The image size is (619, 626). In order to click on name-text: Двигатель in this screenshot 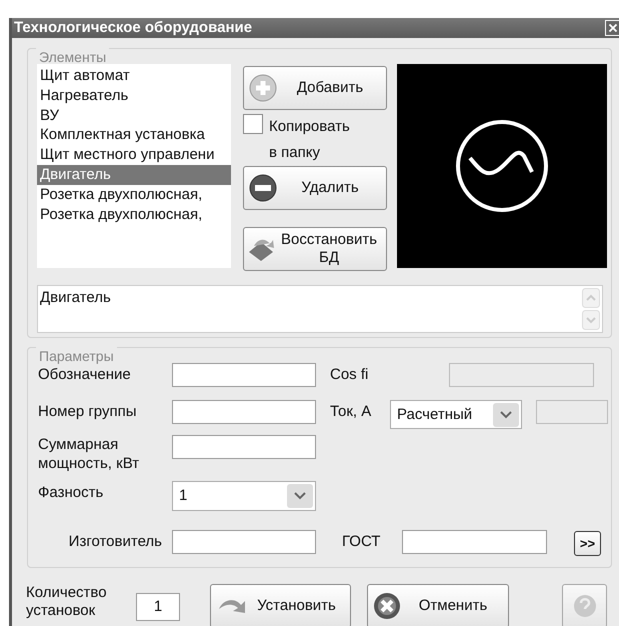, I will do `click(75, 298)`.